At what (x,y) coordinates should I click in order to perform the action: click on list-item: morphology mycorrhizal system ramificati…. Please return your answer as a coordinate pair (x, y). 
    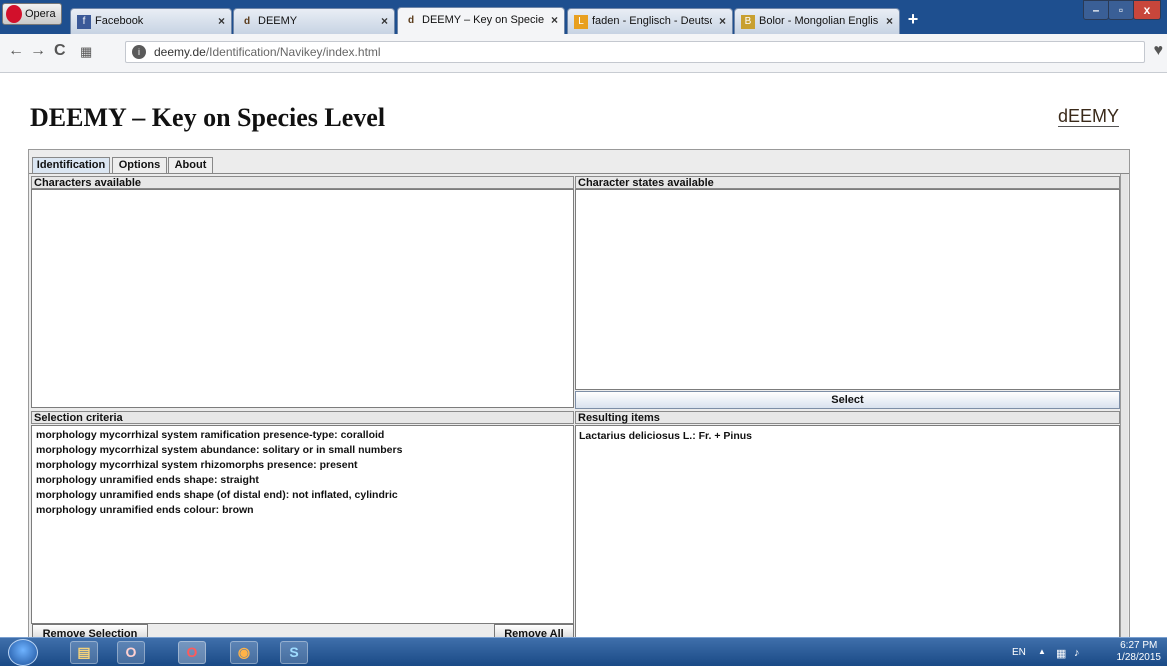
    Looking at the image, I should click on (210, 435).